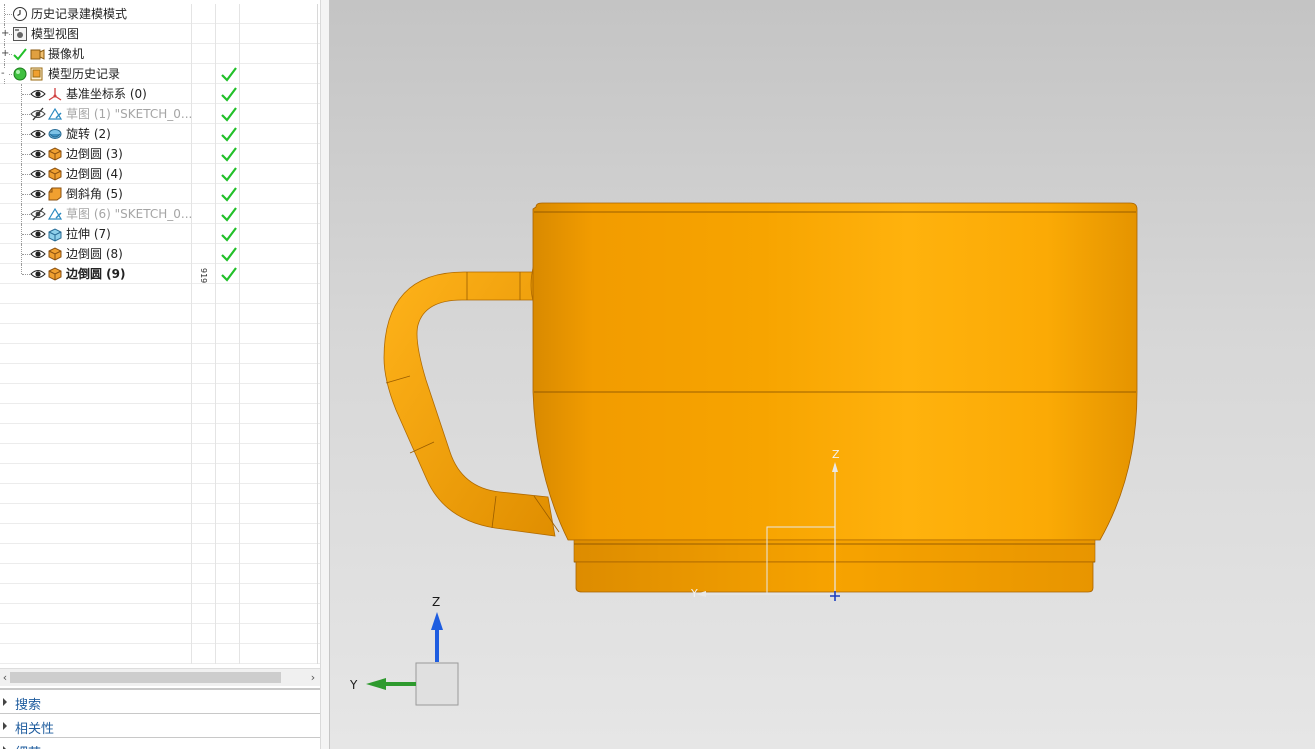  What do you see at coordinates (160, 274) in the screenshot?
I see `tree-row: 边倒圆 (9) 919` at bounding box center [160, 274].